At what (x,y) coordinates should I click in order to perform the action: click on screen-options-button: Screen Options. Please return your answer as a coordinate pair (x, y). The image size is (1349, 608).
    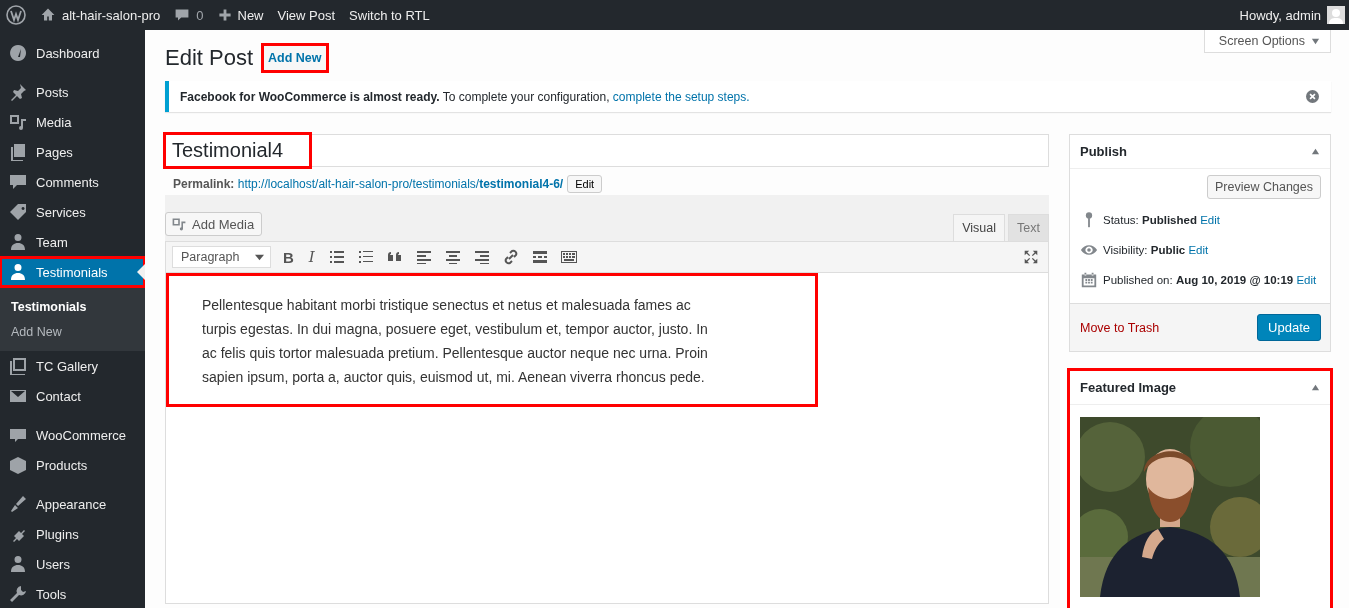
    Looking at the image, I should click on (1267, 41).